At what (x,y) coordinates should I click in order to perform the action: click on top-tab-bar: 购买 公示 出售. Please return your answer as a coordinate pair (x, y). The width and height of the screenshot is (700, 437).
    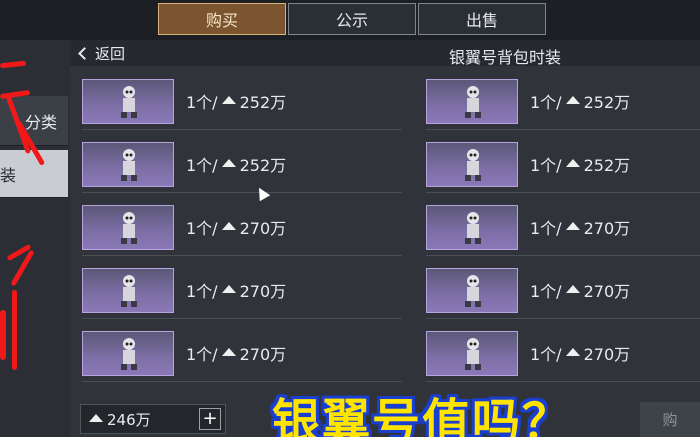
    Looking at the image, I should click on (350, 20).